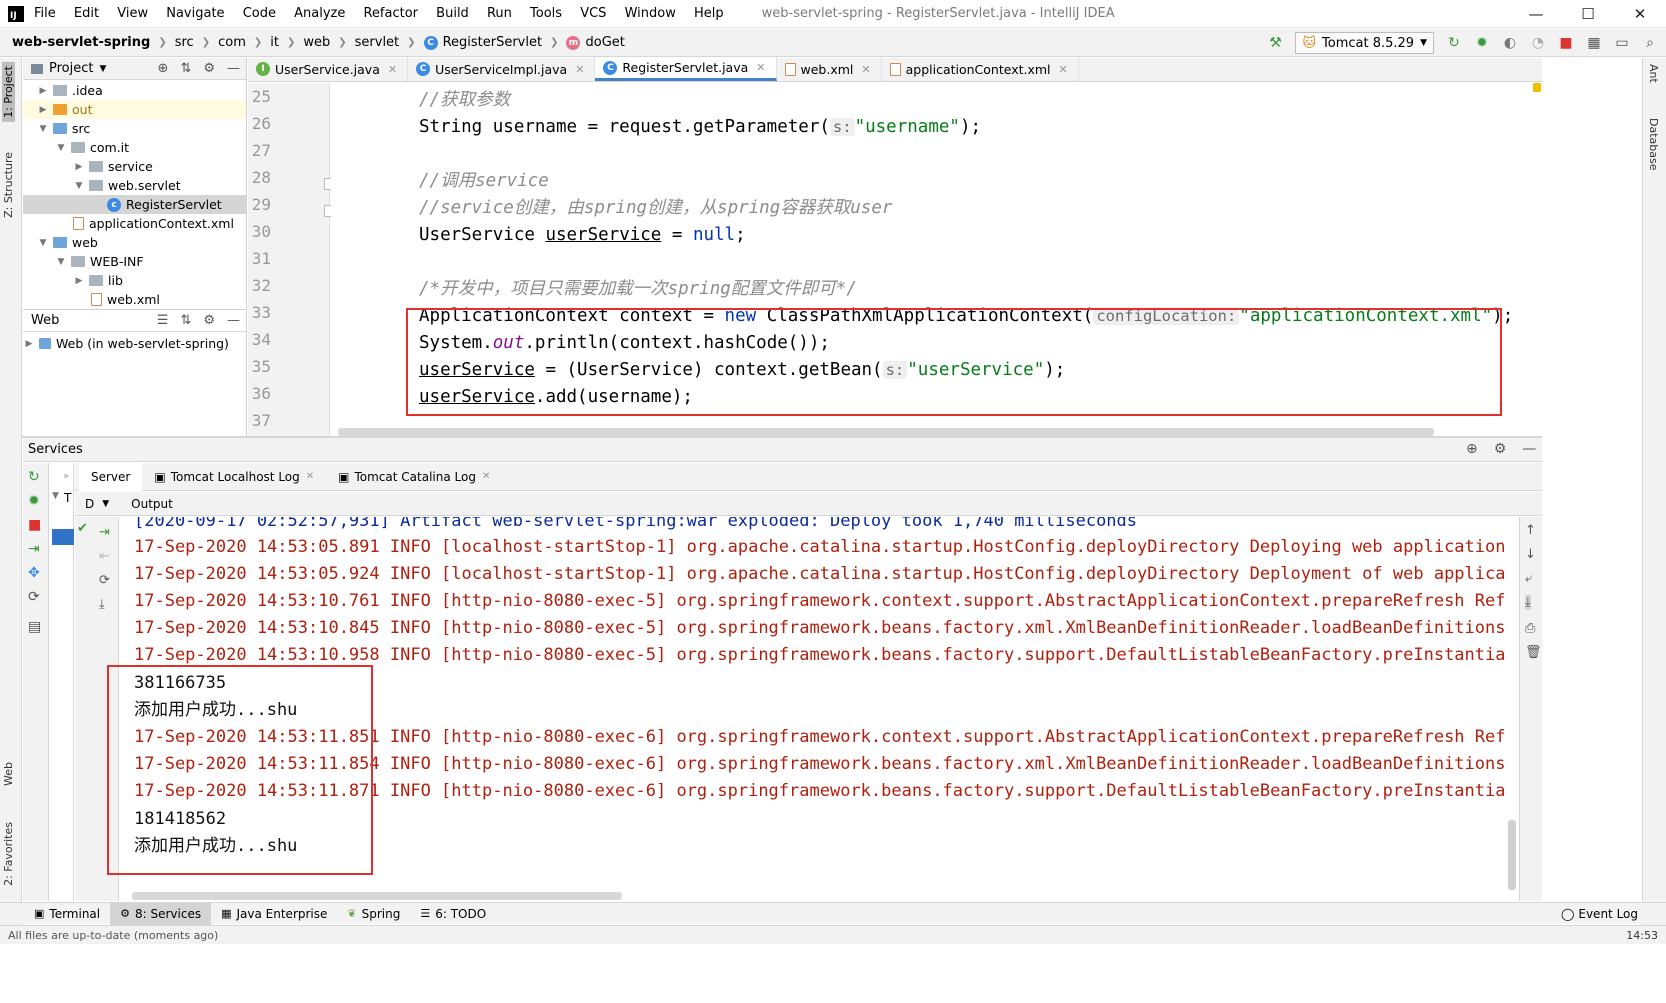  I want to click on search-icon: ⌕, so click(1650, 43).